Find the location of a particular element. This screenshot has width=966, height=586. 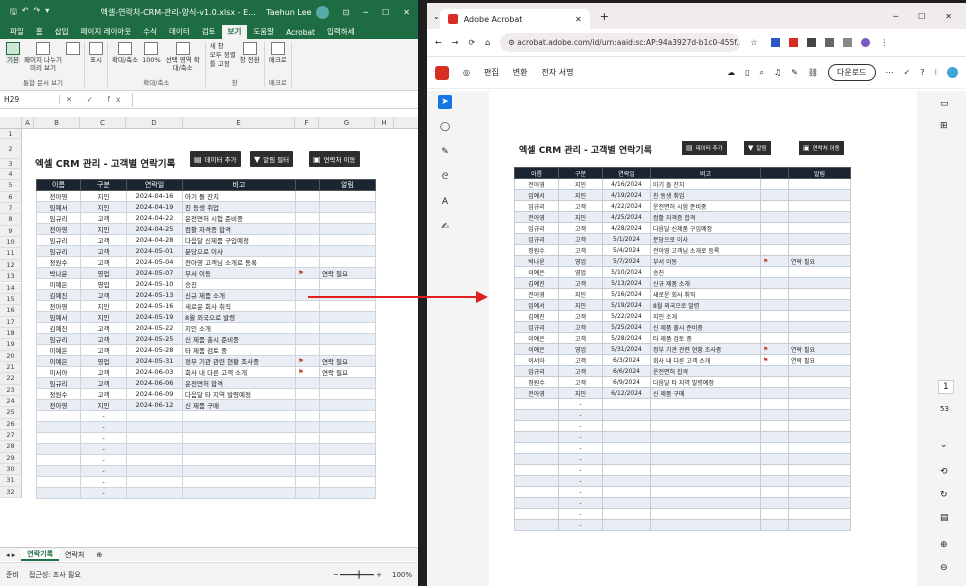

row-header: 7 is located at coordinates (11, 209).